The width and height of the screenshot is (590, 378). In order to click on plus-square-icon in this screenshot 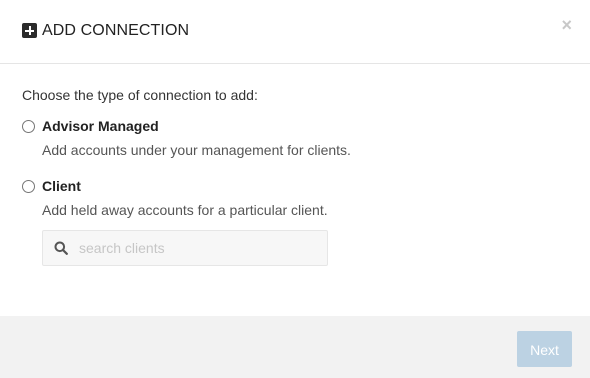, I will do `click(29, 30)`.